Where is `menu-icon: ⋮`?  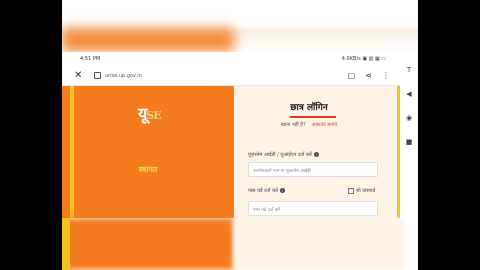
menu-icon: ⋮ is located at coordinates (386, 75).